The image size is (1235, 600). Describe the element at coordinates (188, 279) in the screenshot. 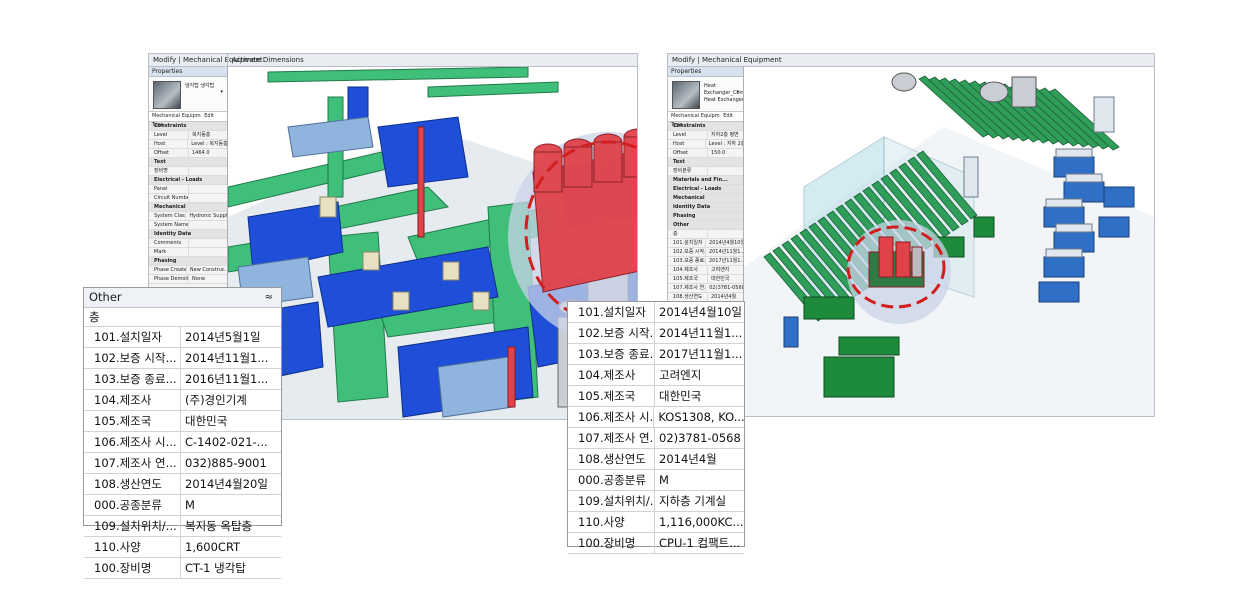

I see `property-row: Phase Demolis...None` at that location.